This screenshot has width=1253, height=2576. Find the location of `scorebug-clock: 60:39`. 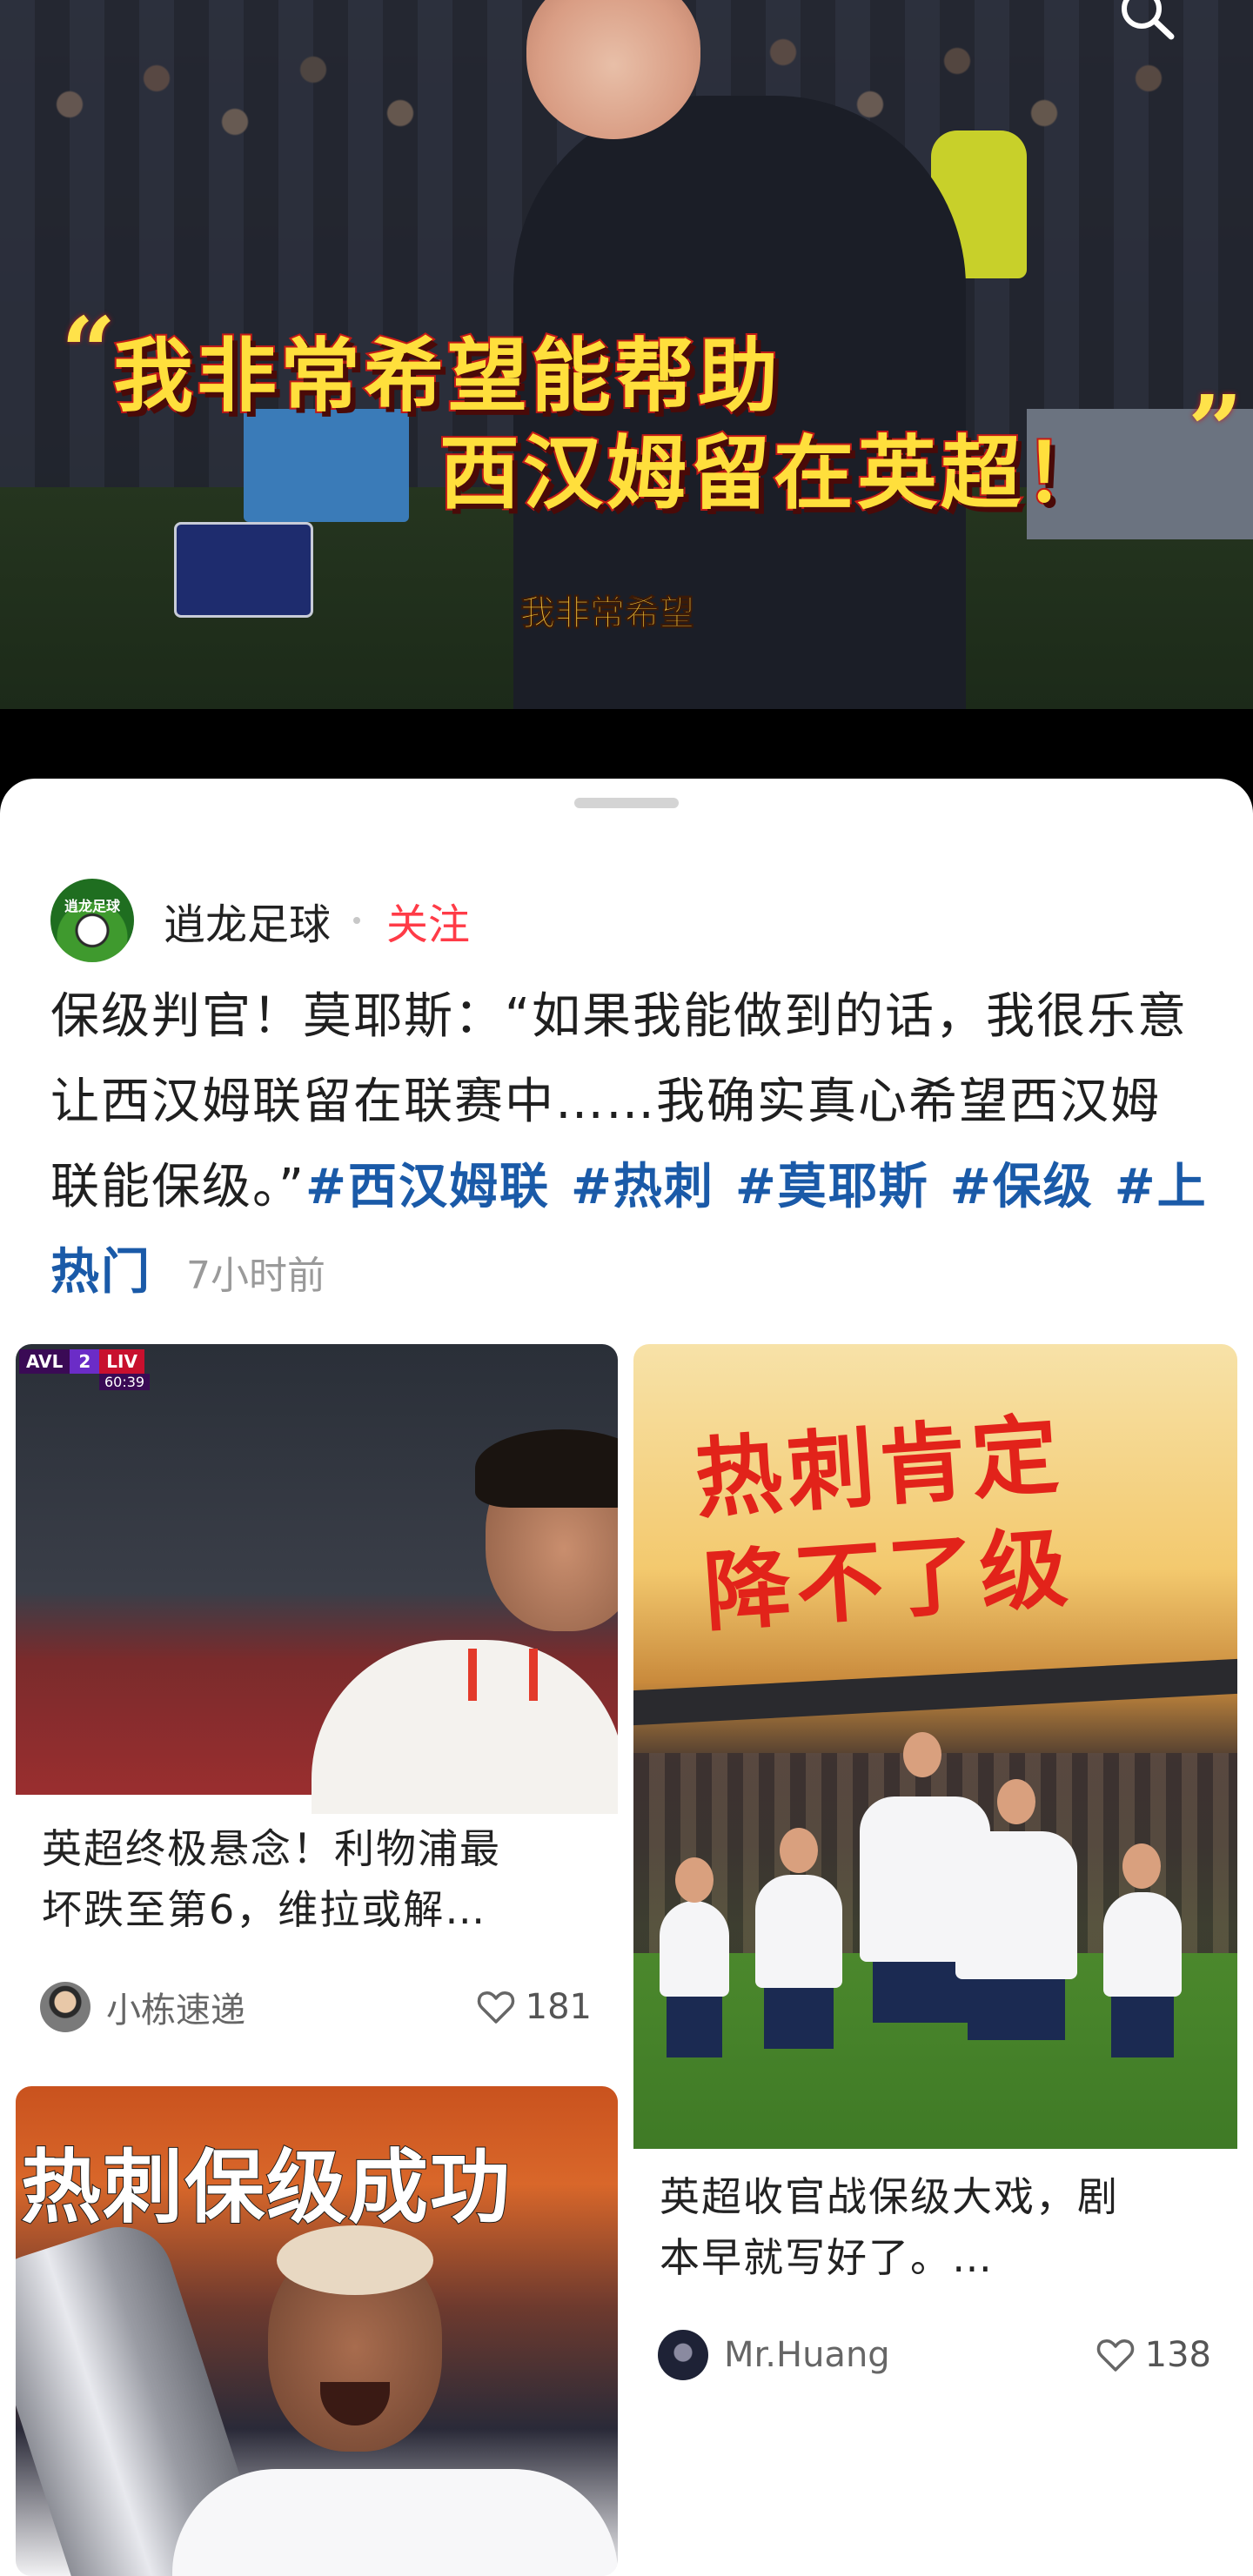

scorebug-clock: 60:39 is located at coordinates (125, 1382).